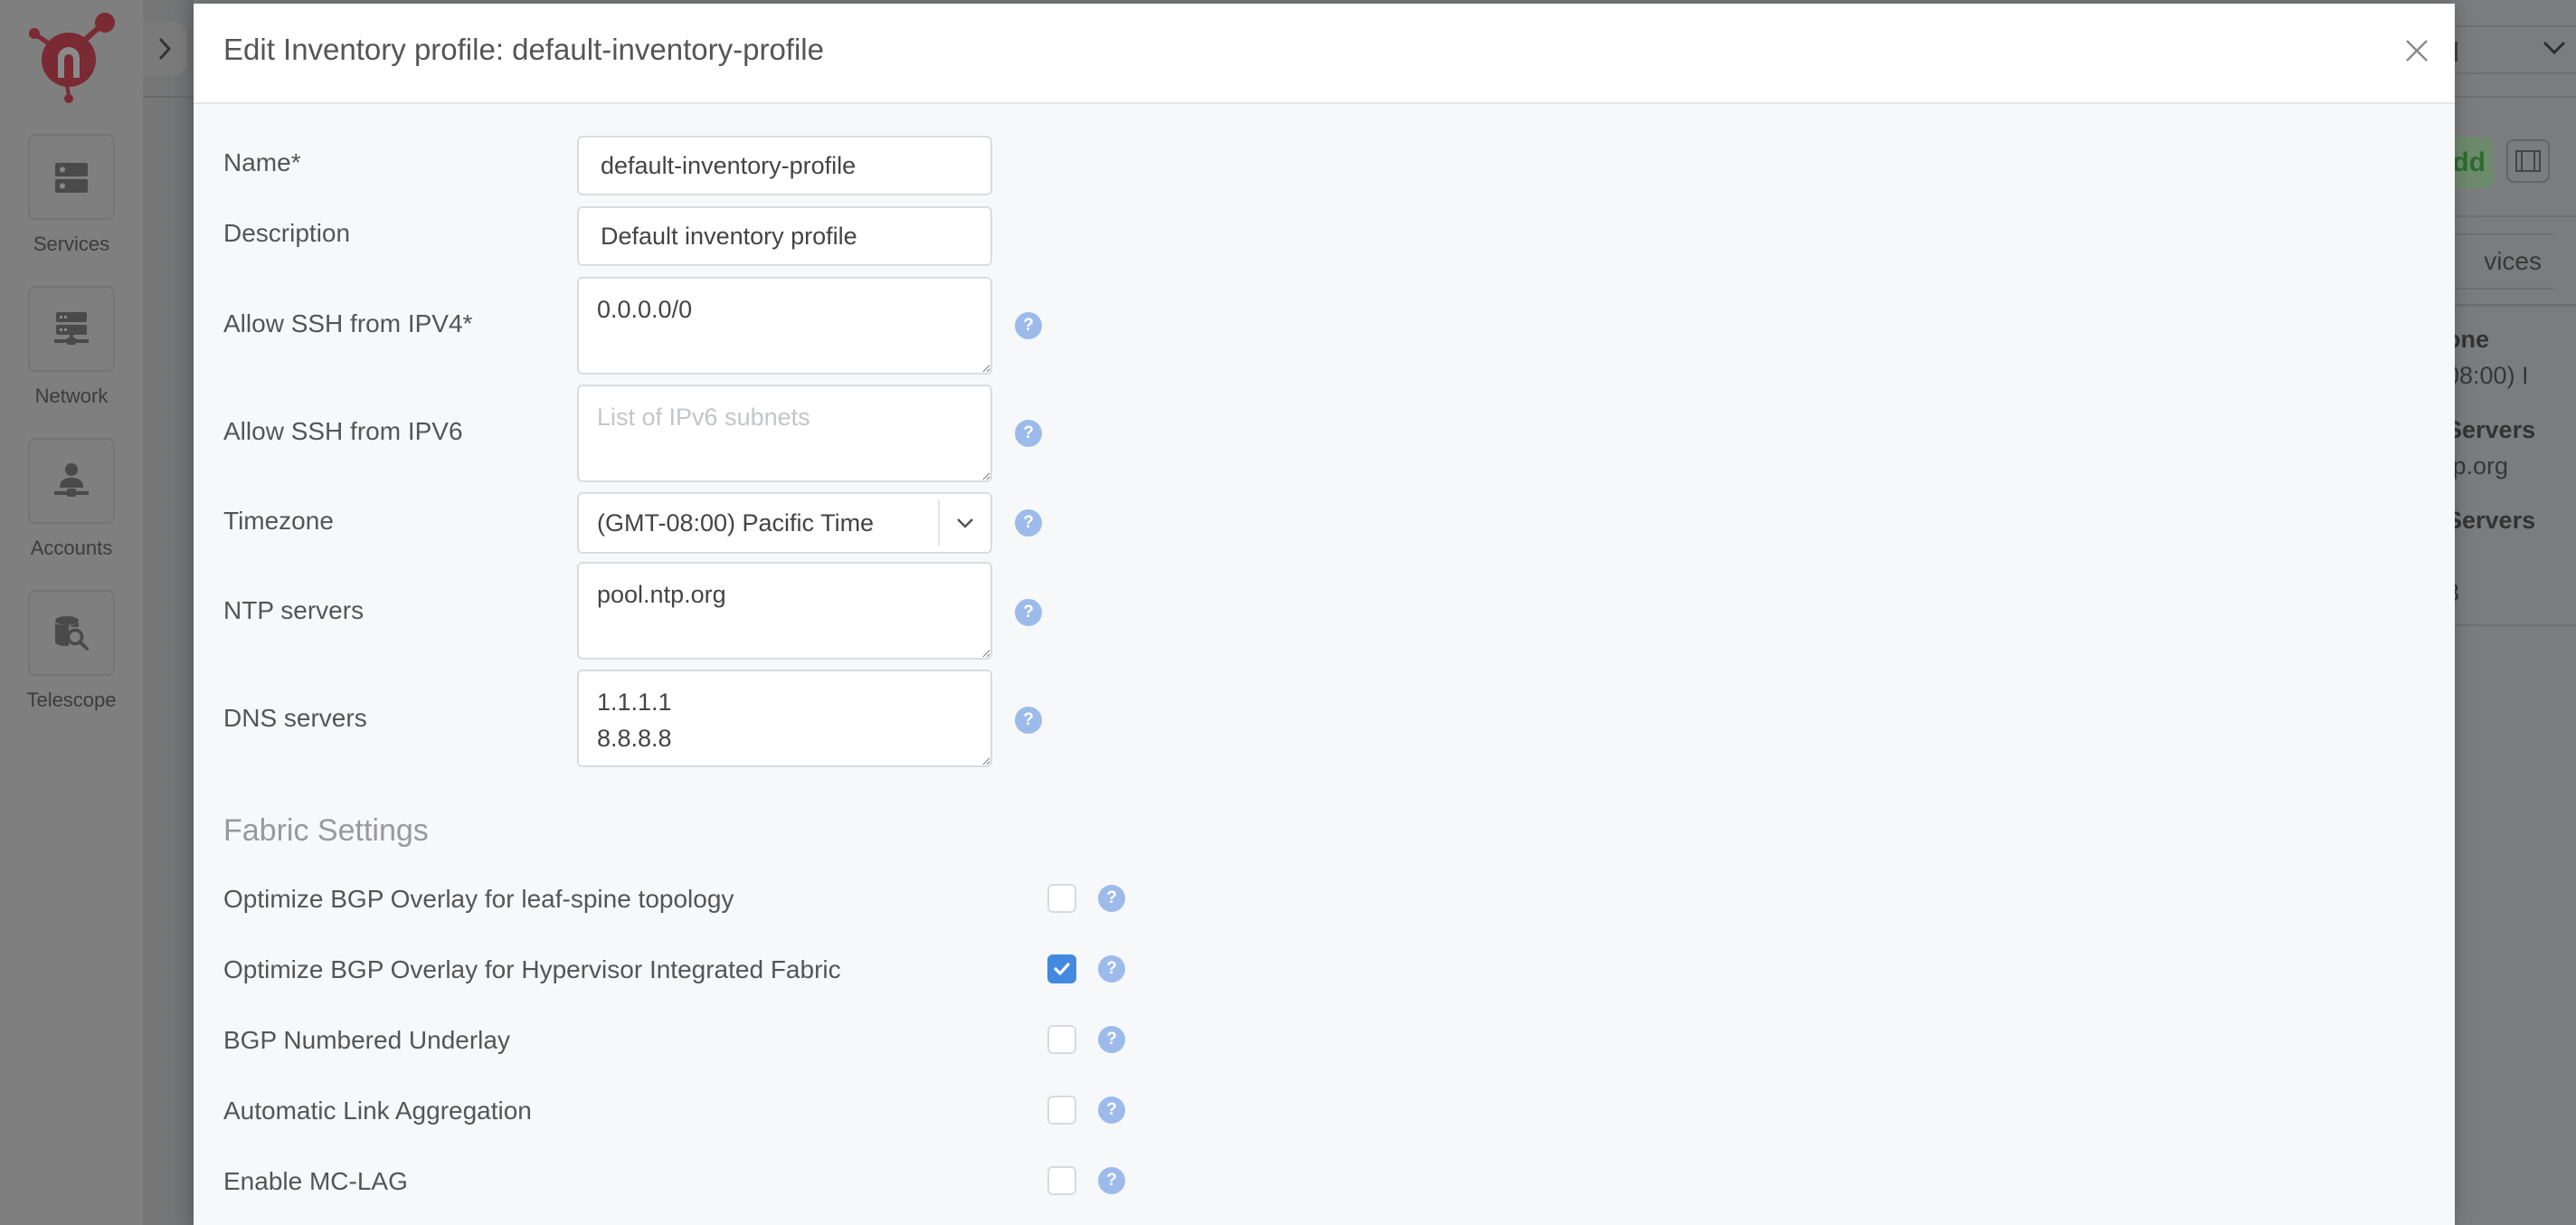  What do you see at coordinates (168, 612) in the screenshot?
I see `sidebar-gutter` at bounding box center [168, 612].